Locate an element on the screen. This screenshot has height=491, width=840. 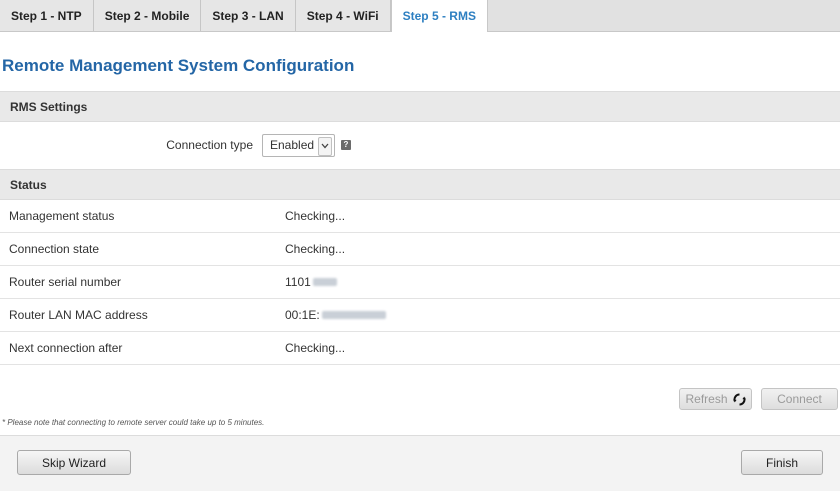
mac-visible-part: 00:1E: is located at coordinates (302, 315).